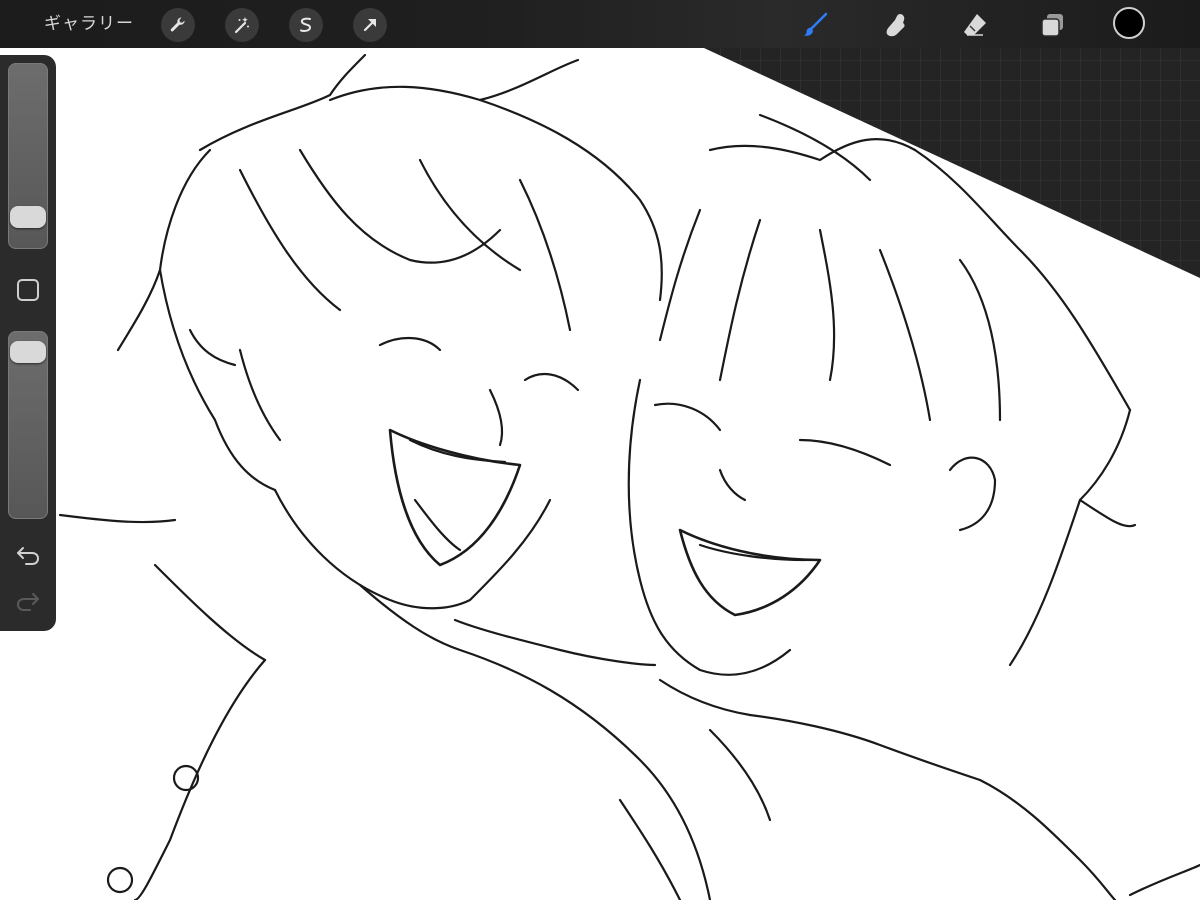 This screenshot has width=1200, height=900. I want to click on undo-icon, so click(28, 556).